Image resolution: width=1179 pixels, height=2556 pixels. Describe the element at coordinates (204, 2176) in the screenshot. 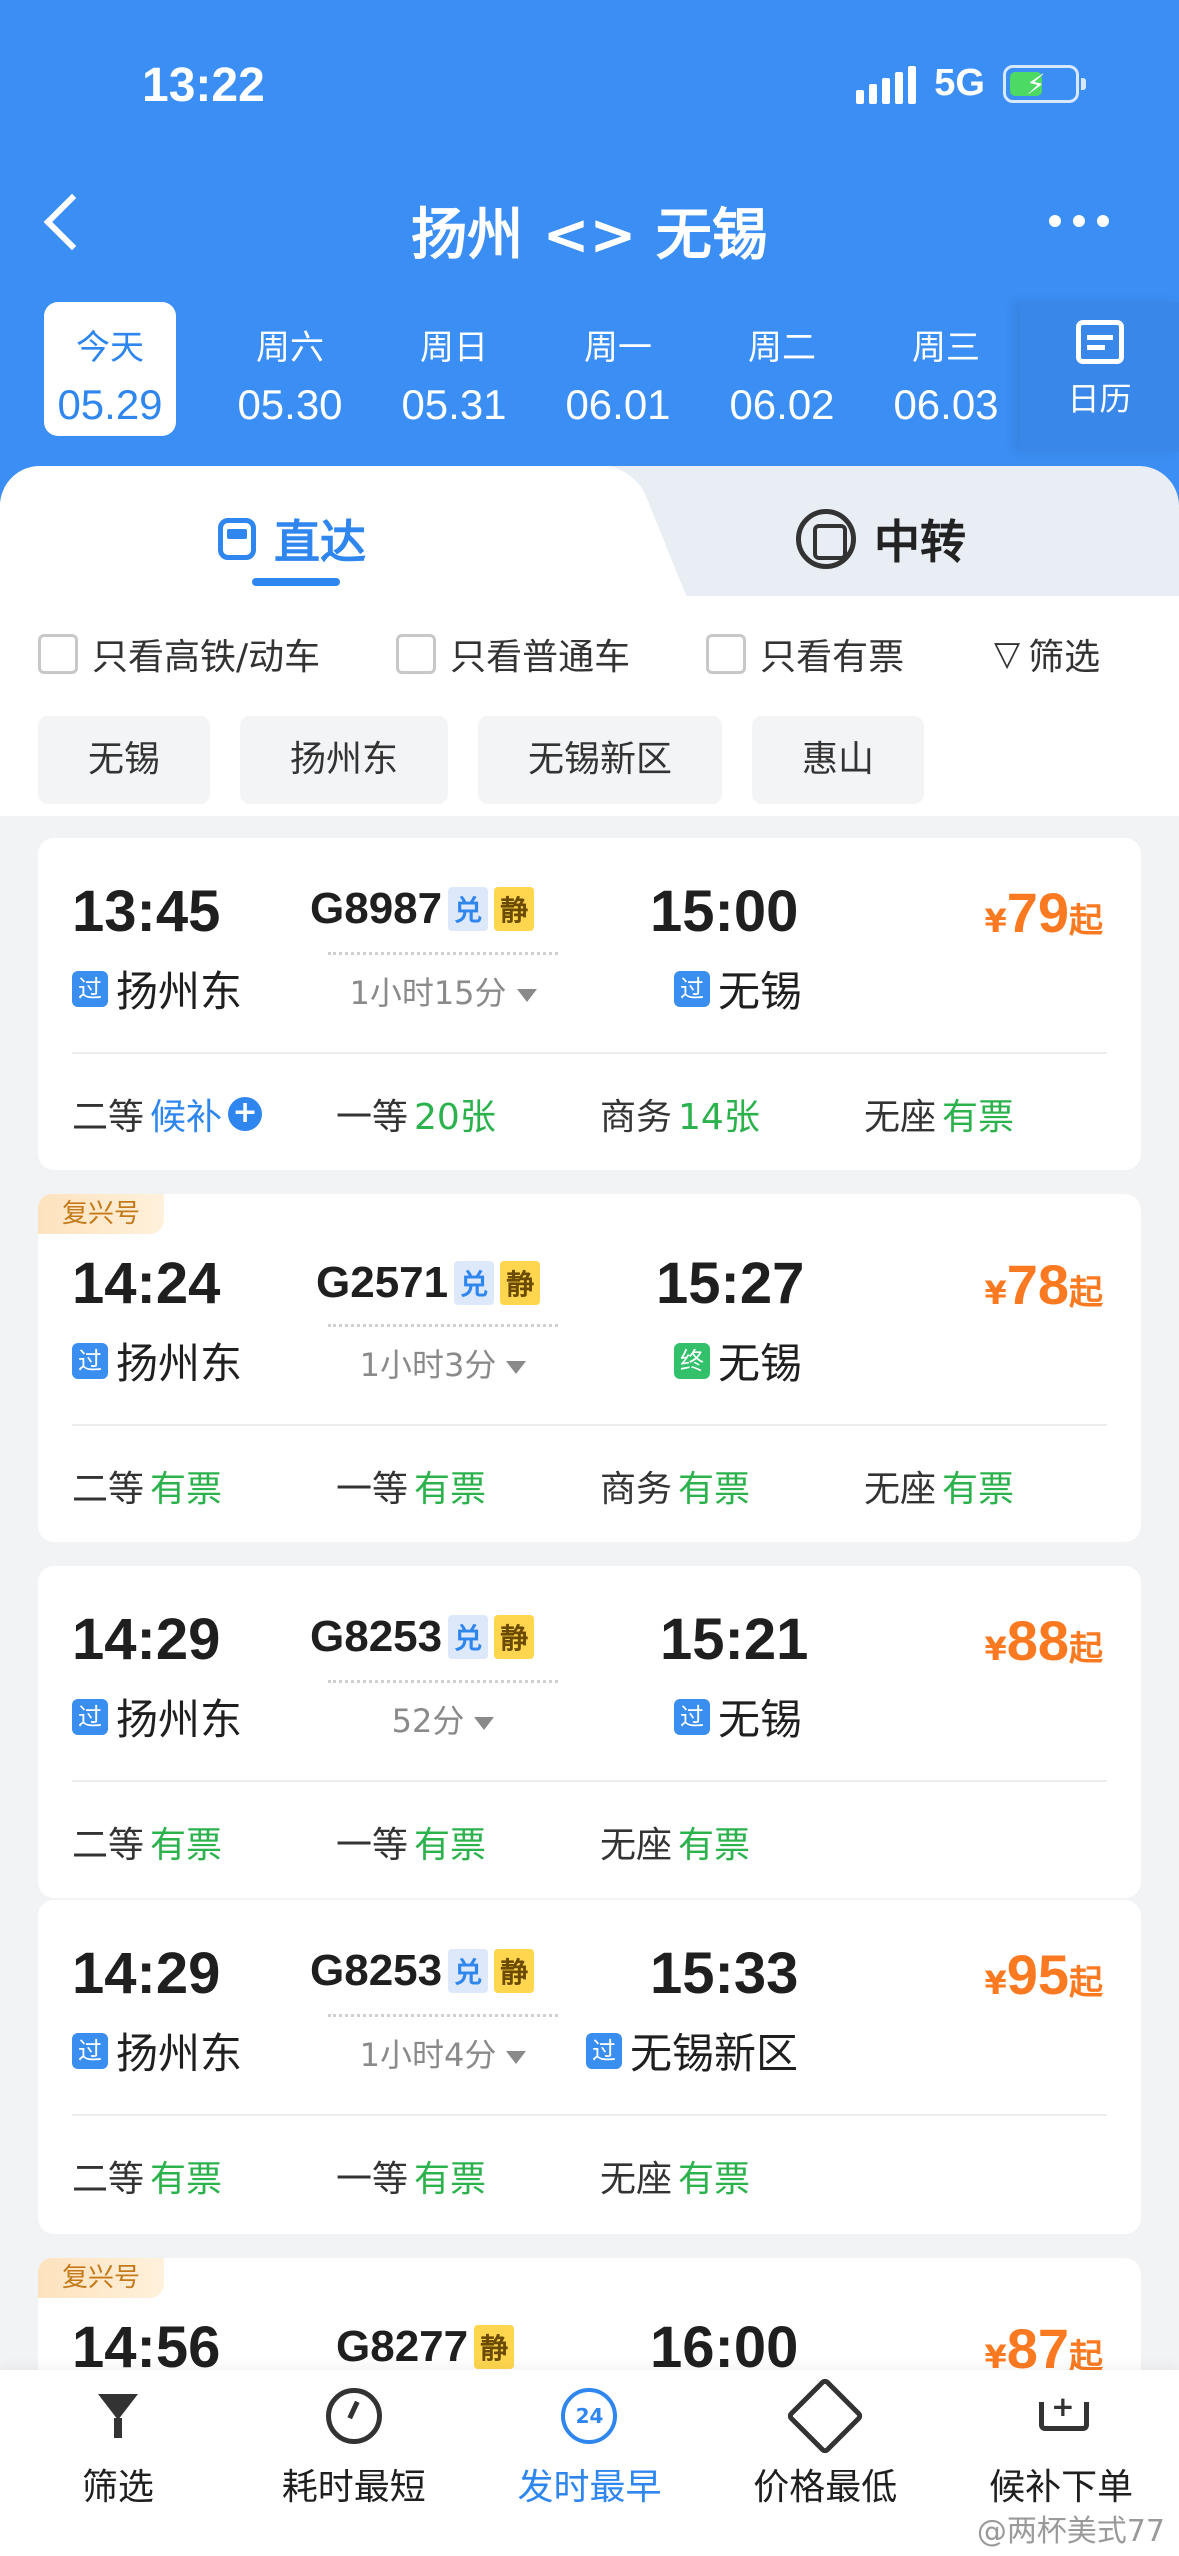

I see `seat-class: 二等 有票` at that location.